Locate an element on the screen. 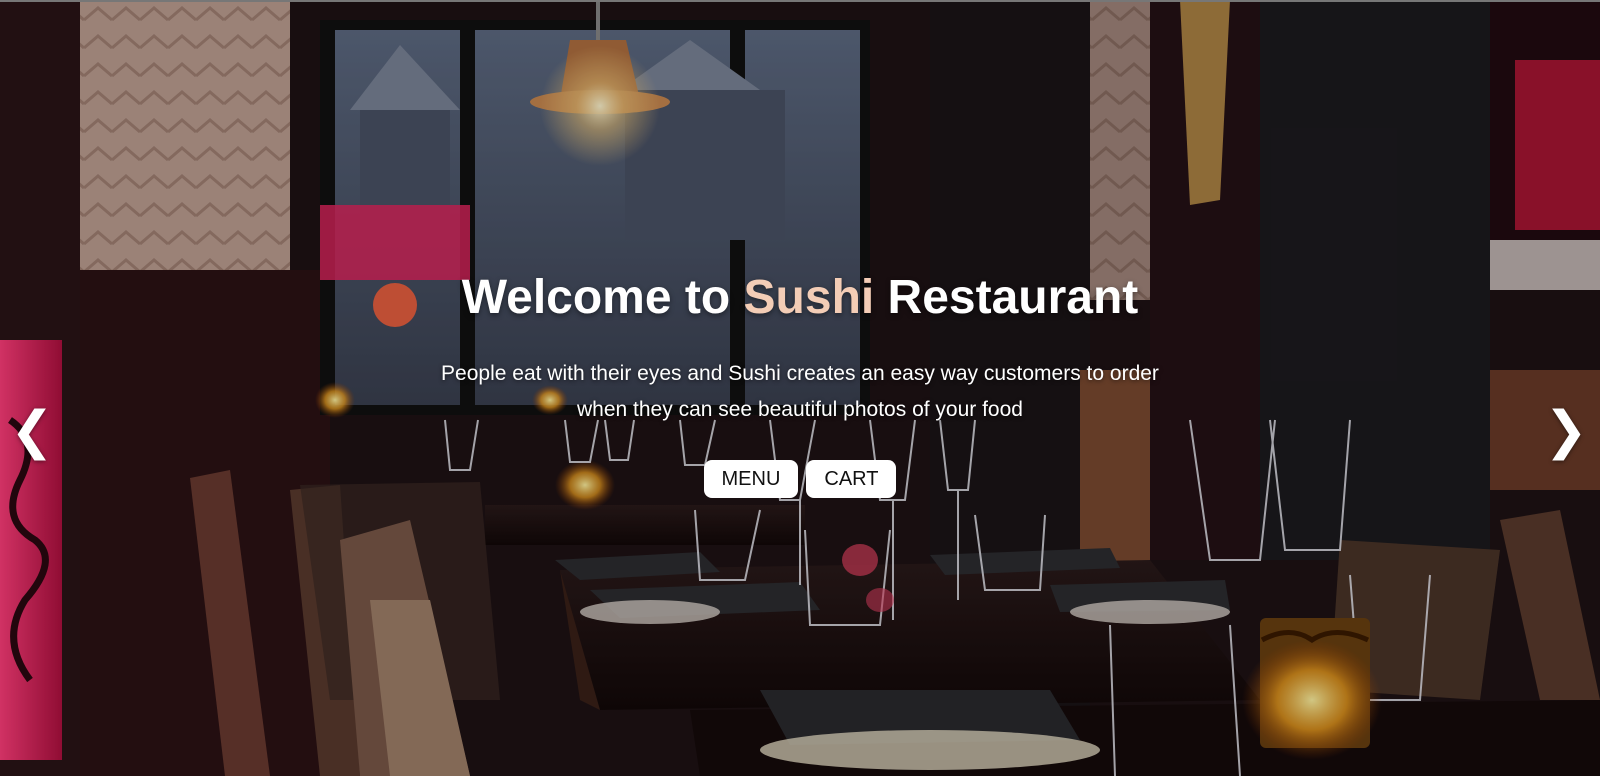 Image resolution: width=1600 pixels, height=776 pixels. hero-title-prefix: Welcome to is located at coordinates (602, 297).